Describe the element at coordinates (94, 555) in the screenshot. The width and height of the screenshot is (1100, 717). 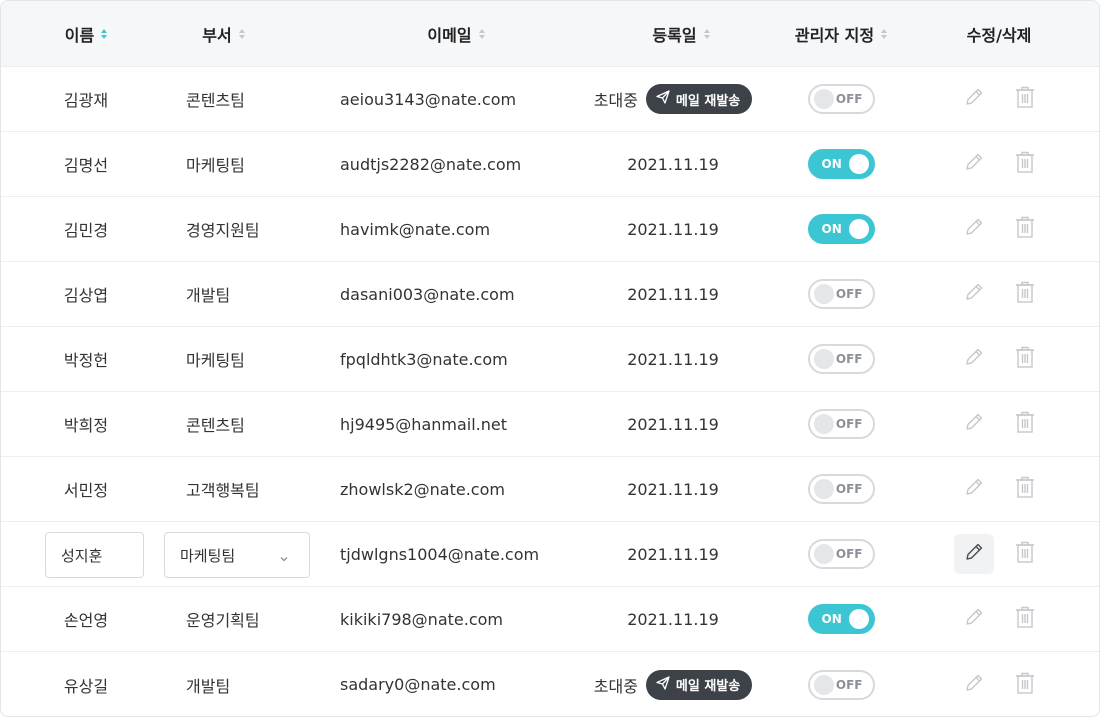
I see `name-input: 성지훈` at that location.